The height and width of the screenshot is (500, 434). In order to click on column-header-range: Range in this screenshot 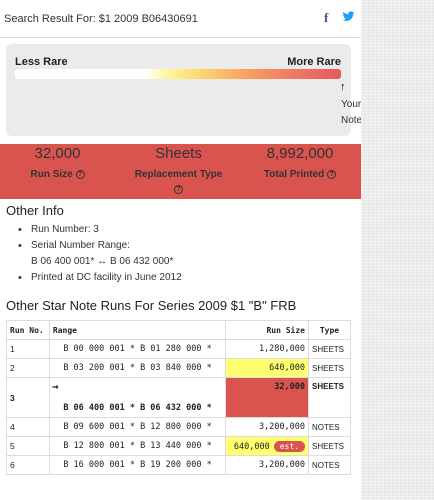, I will do `click(137, 330)`.